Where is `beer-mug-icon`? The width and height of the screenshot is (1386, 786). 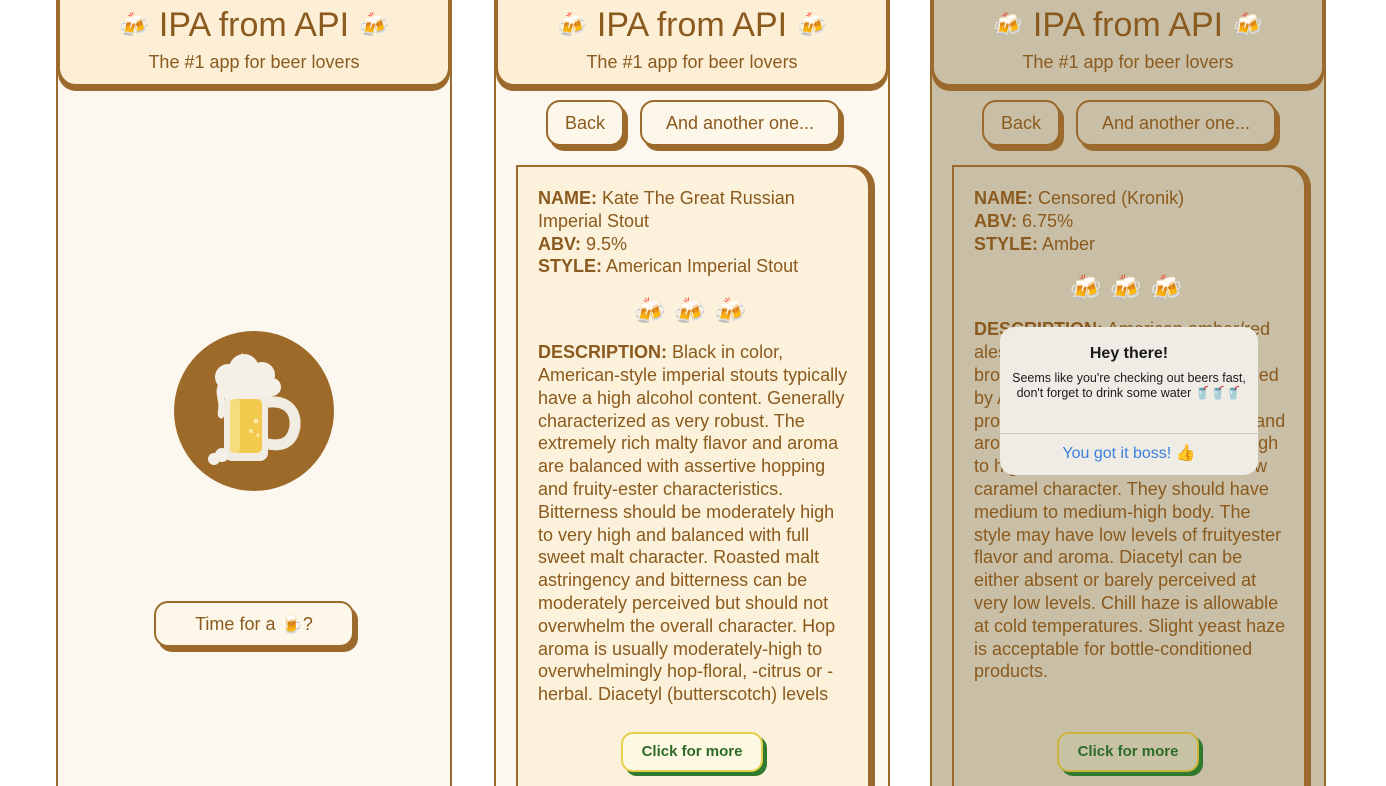 beer-mug-icon is located at coordinates (254, 409).